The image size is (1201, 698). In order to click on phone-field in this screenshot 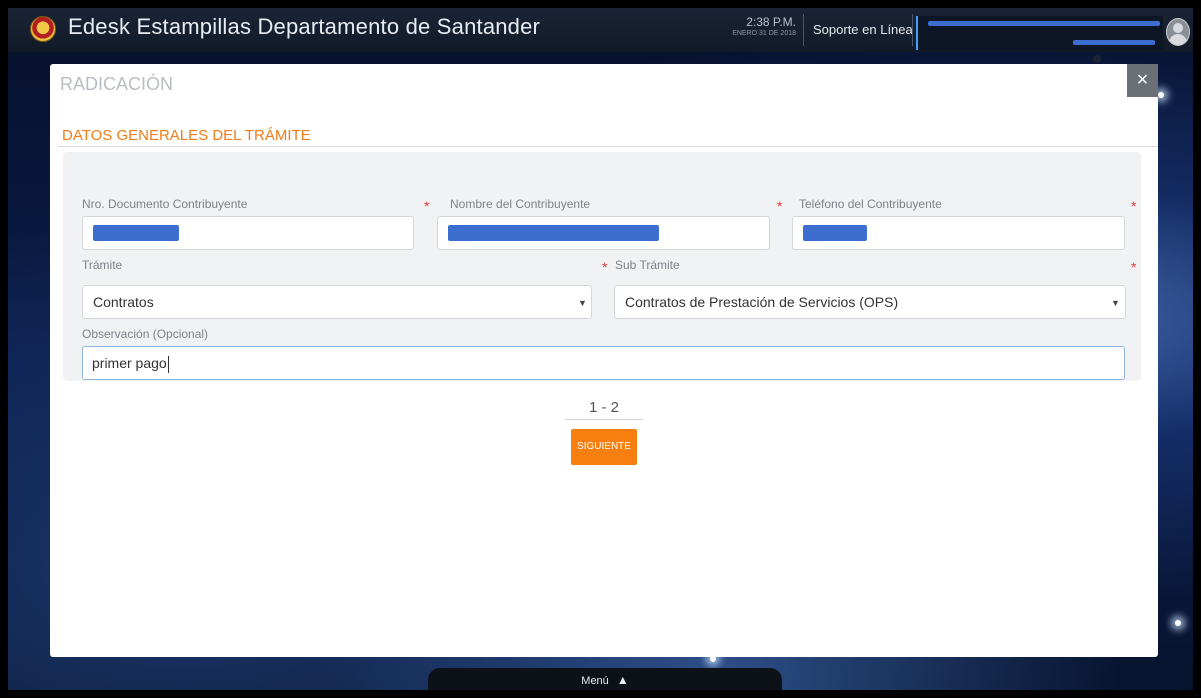, I will do `click(958, 233)`.